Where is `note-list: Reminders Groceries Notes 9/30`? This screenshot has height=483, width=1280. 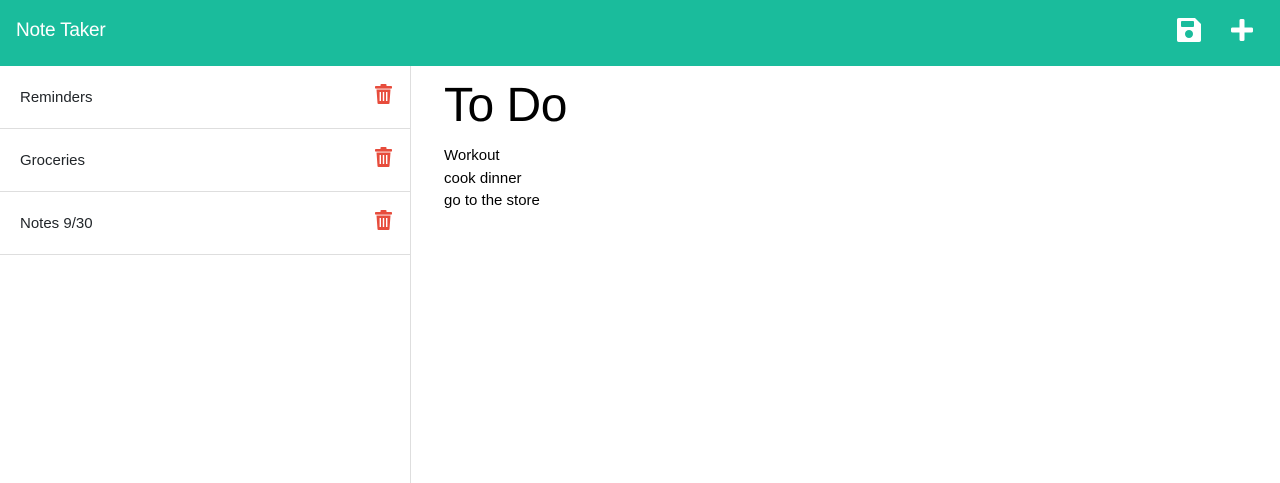
note-list: Reminders Groceries Notes 9/30 is located at coordinates (205, 160).